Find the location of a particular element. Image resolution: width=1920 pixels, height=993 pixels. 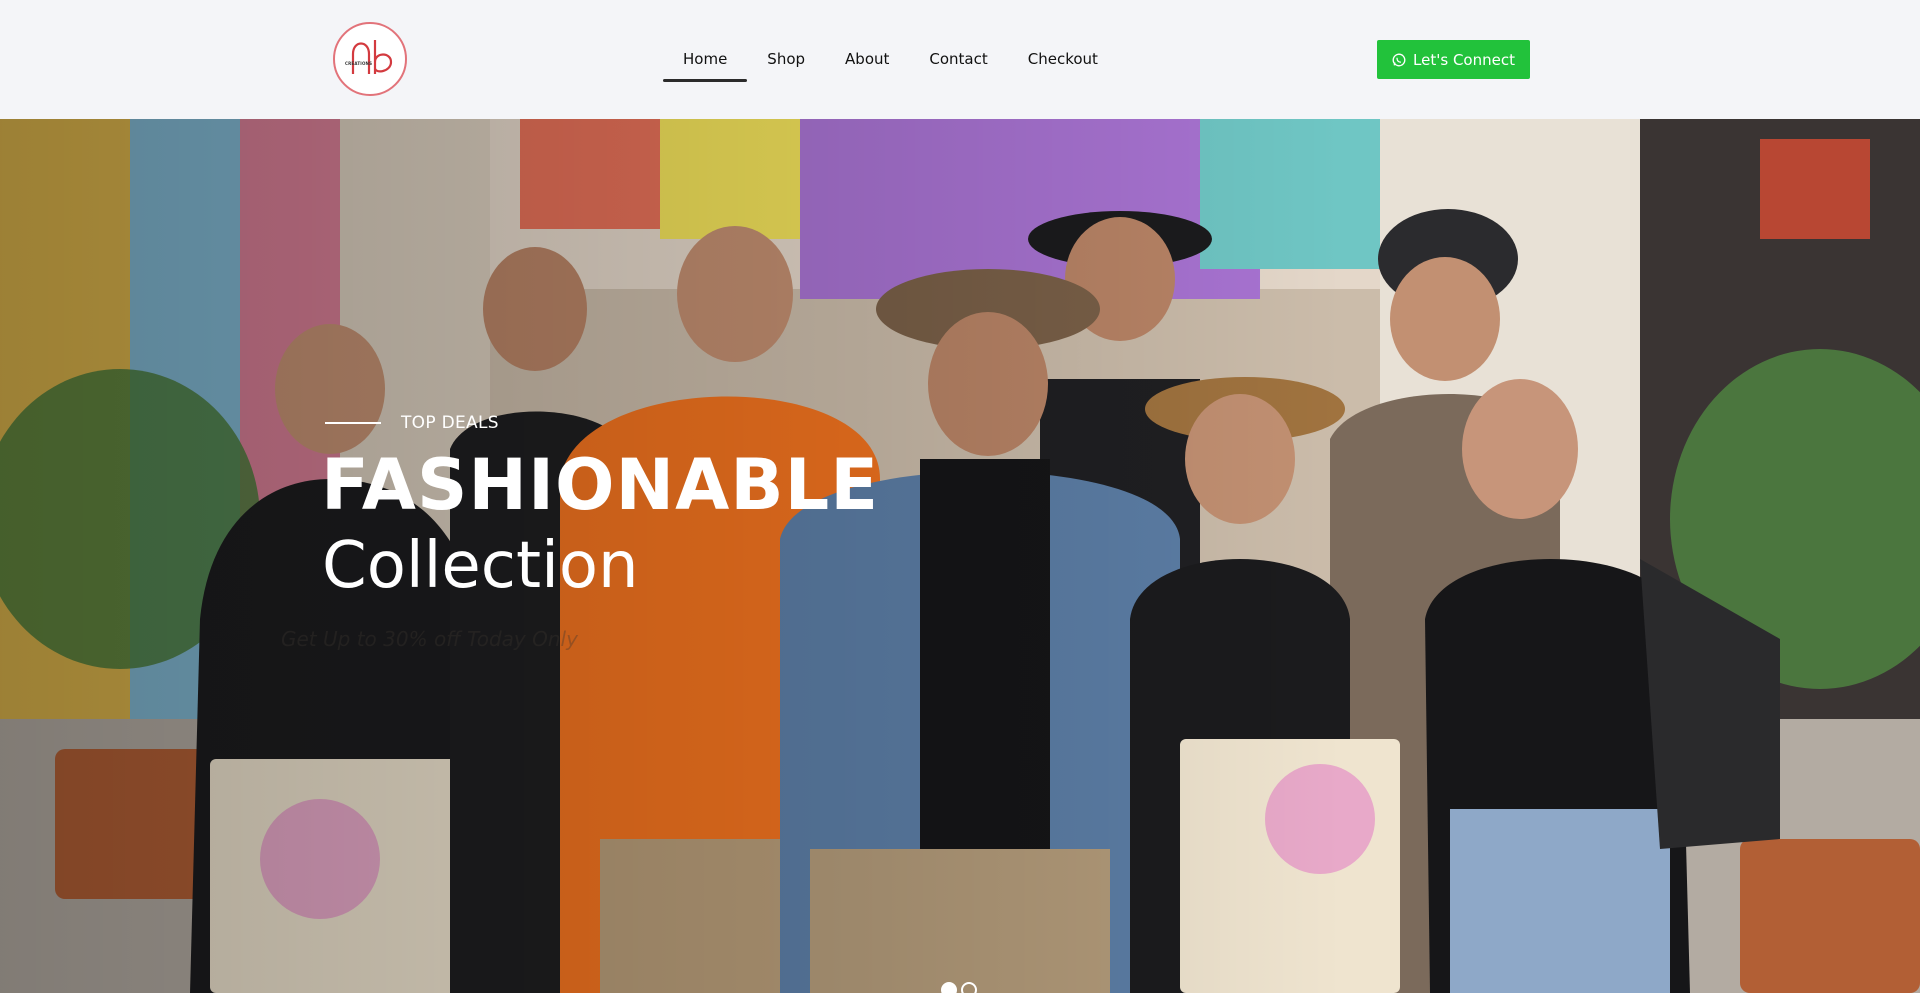

lets-connect-button: Let's Connect is located at coordinates (1453, 59).